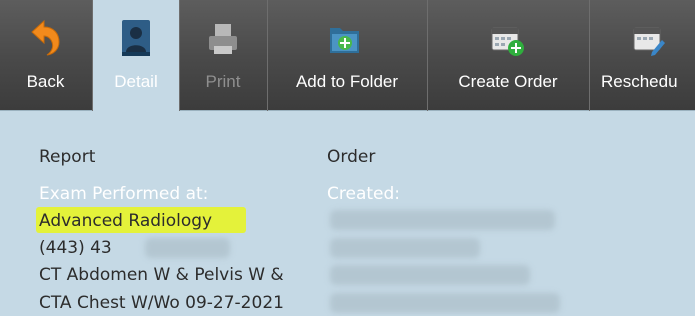 Image resolution: width=695 pixels, height=316 pixels. What do you see at coordinates (442, 220) in the screenshot?
I see `redacted-created-line1` at bounding box center [442, 220].